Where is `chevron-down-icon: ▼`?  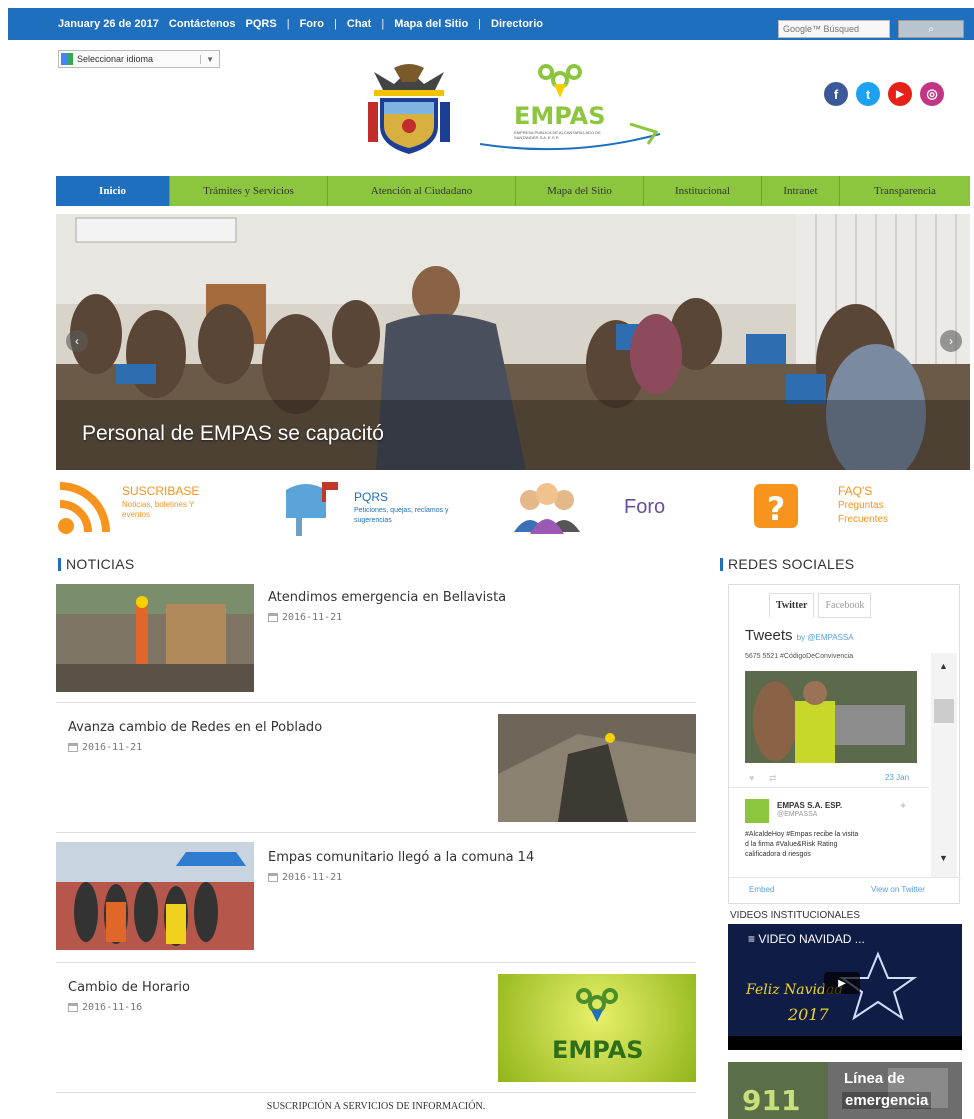 chevron-down-icon: ▼ is located at coordinates (209, 59).